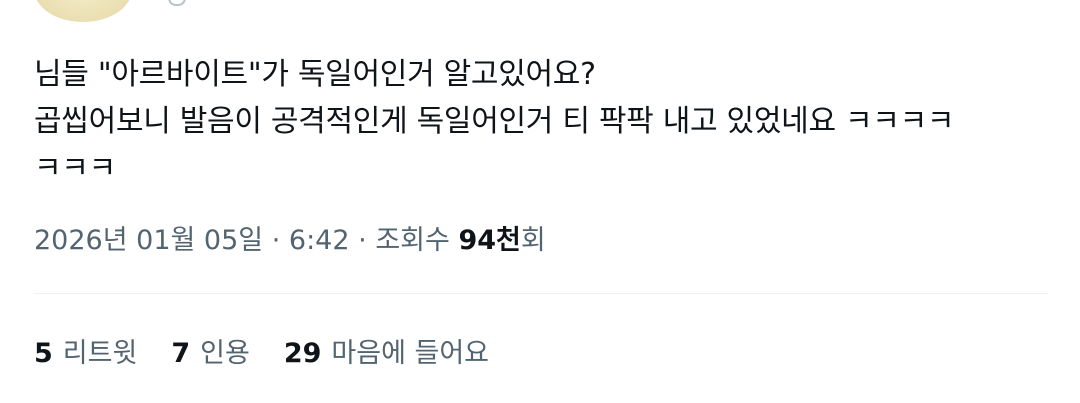  What do you see at coordinates (410, 353) in the screenshot?
I see `likes-label: 마음에 들어요` at bounding box center [410, 353].